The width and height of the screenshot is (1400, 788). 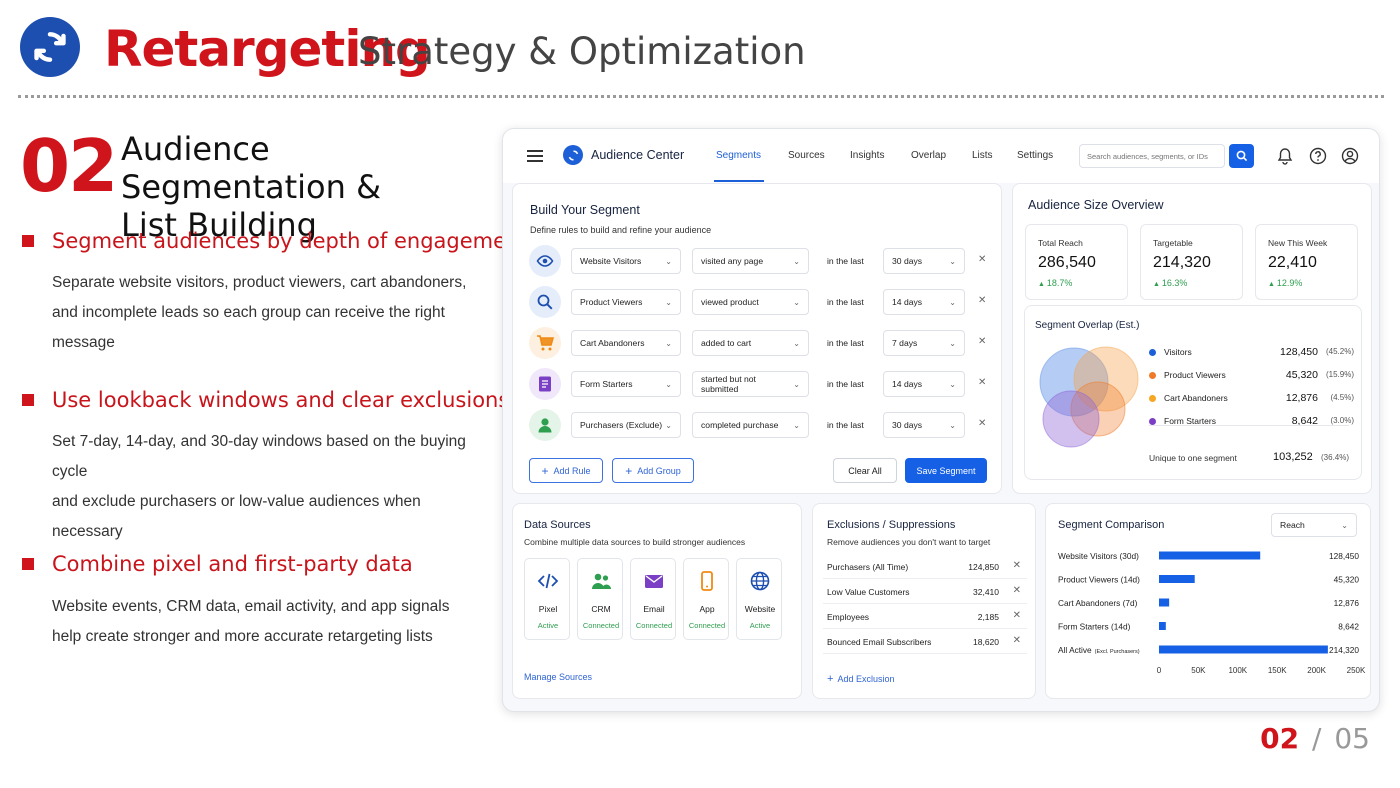 What do you see at coordinates (868, 592) in the screenshot?
I see `exclusion-name: Low Value Customers` at bounding box center [868, 592].